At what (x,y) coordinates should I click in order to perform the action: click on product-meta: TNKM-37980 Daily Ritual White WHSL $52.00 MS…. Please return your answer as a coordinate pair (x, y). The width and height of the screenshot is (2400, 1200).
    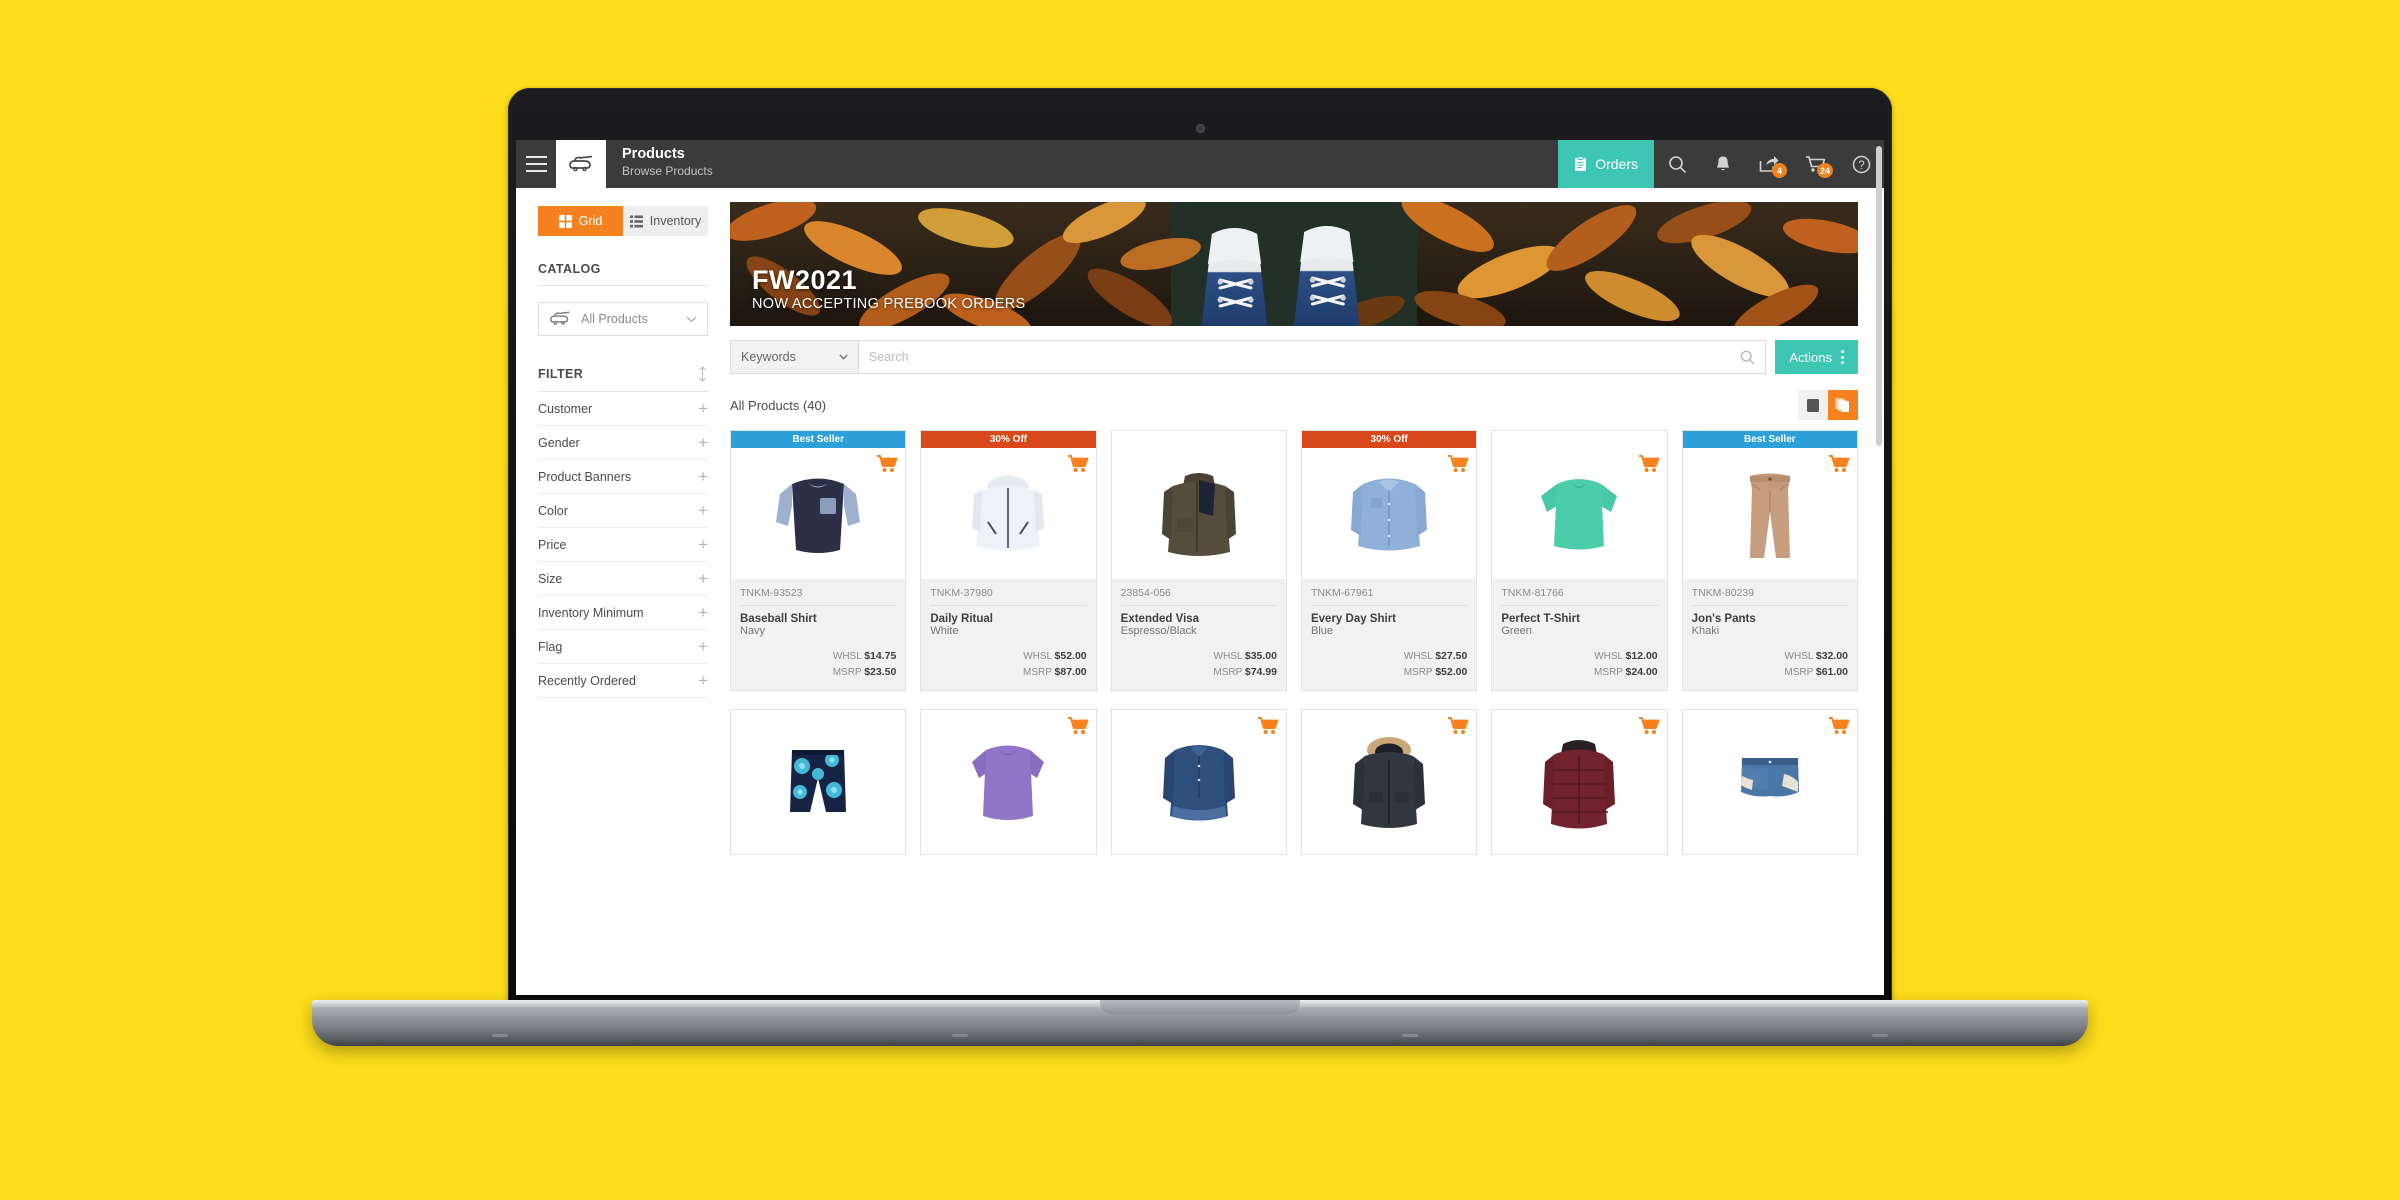
    Looking at the image, I should click on (1008, 634).